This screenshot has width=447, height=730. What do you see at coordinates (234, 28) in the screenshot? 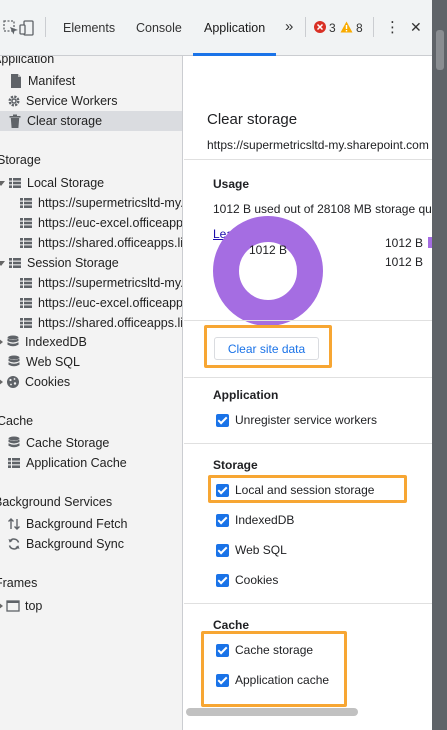
I see `tab-application: Application` at bounding box center [234, 28].